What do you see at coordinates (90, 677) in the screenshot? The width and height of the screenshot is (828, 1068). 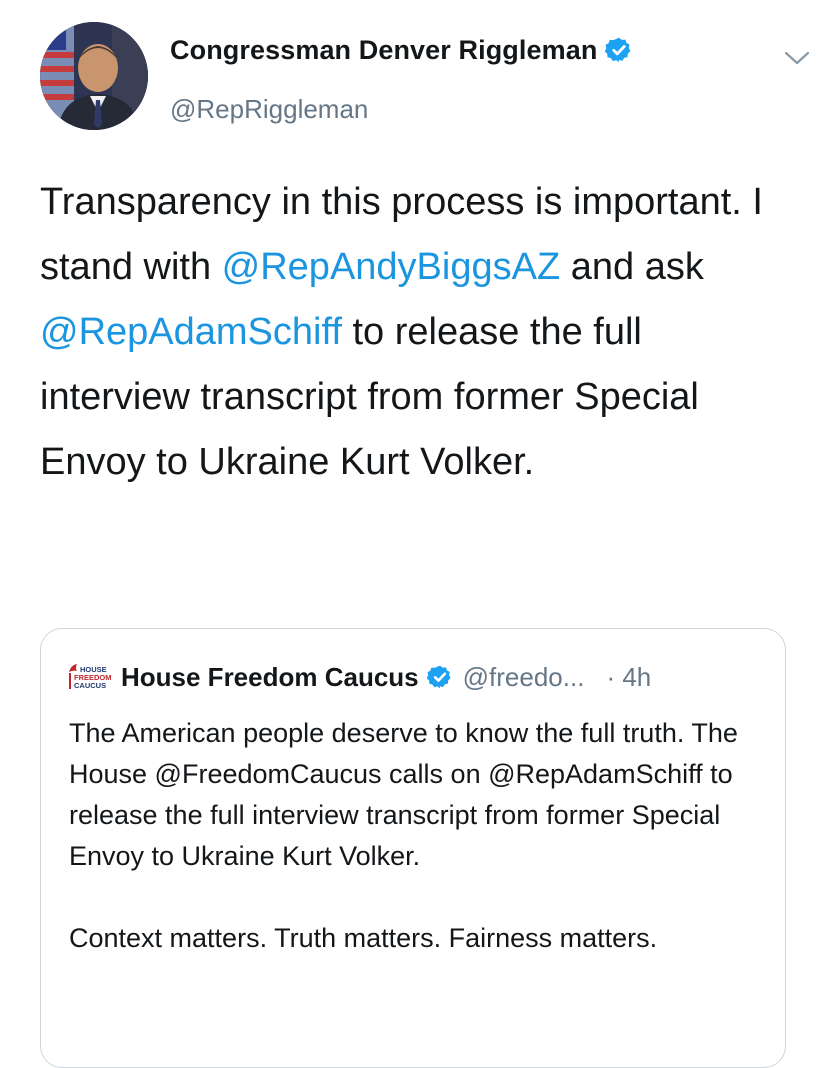 I see `house-freedom-caucus-logo: HOUSE FREEDOM CAUCUS` at bounding box center [90, 677].